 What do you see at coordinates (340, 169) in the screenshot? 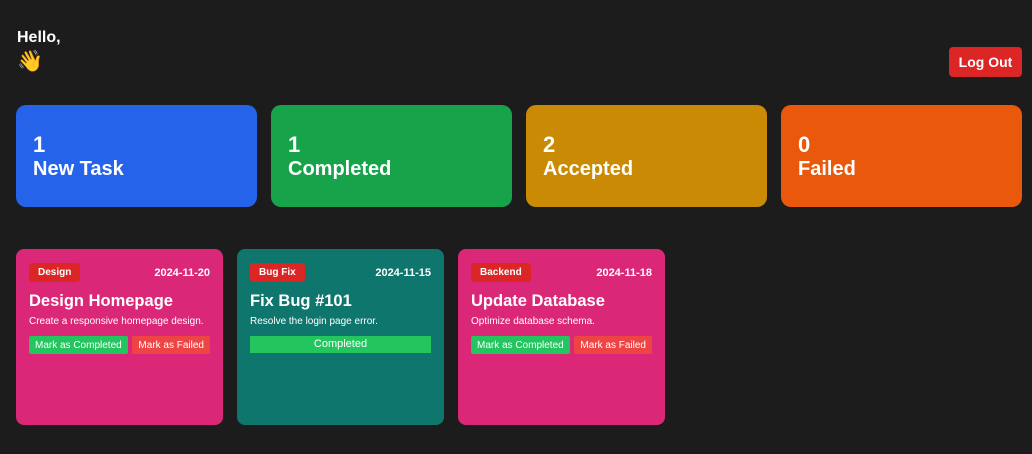
I see `stat-label: Completed` at bounding box center [340, 169].